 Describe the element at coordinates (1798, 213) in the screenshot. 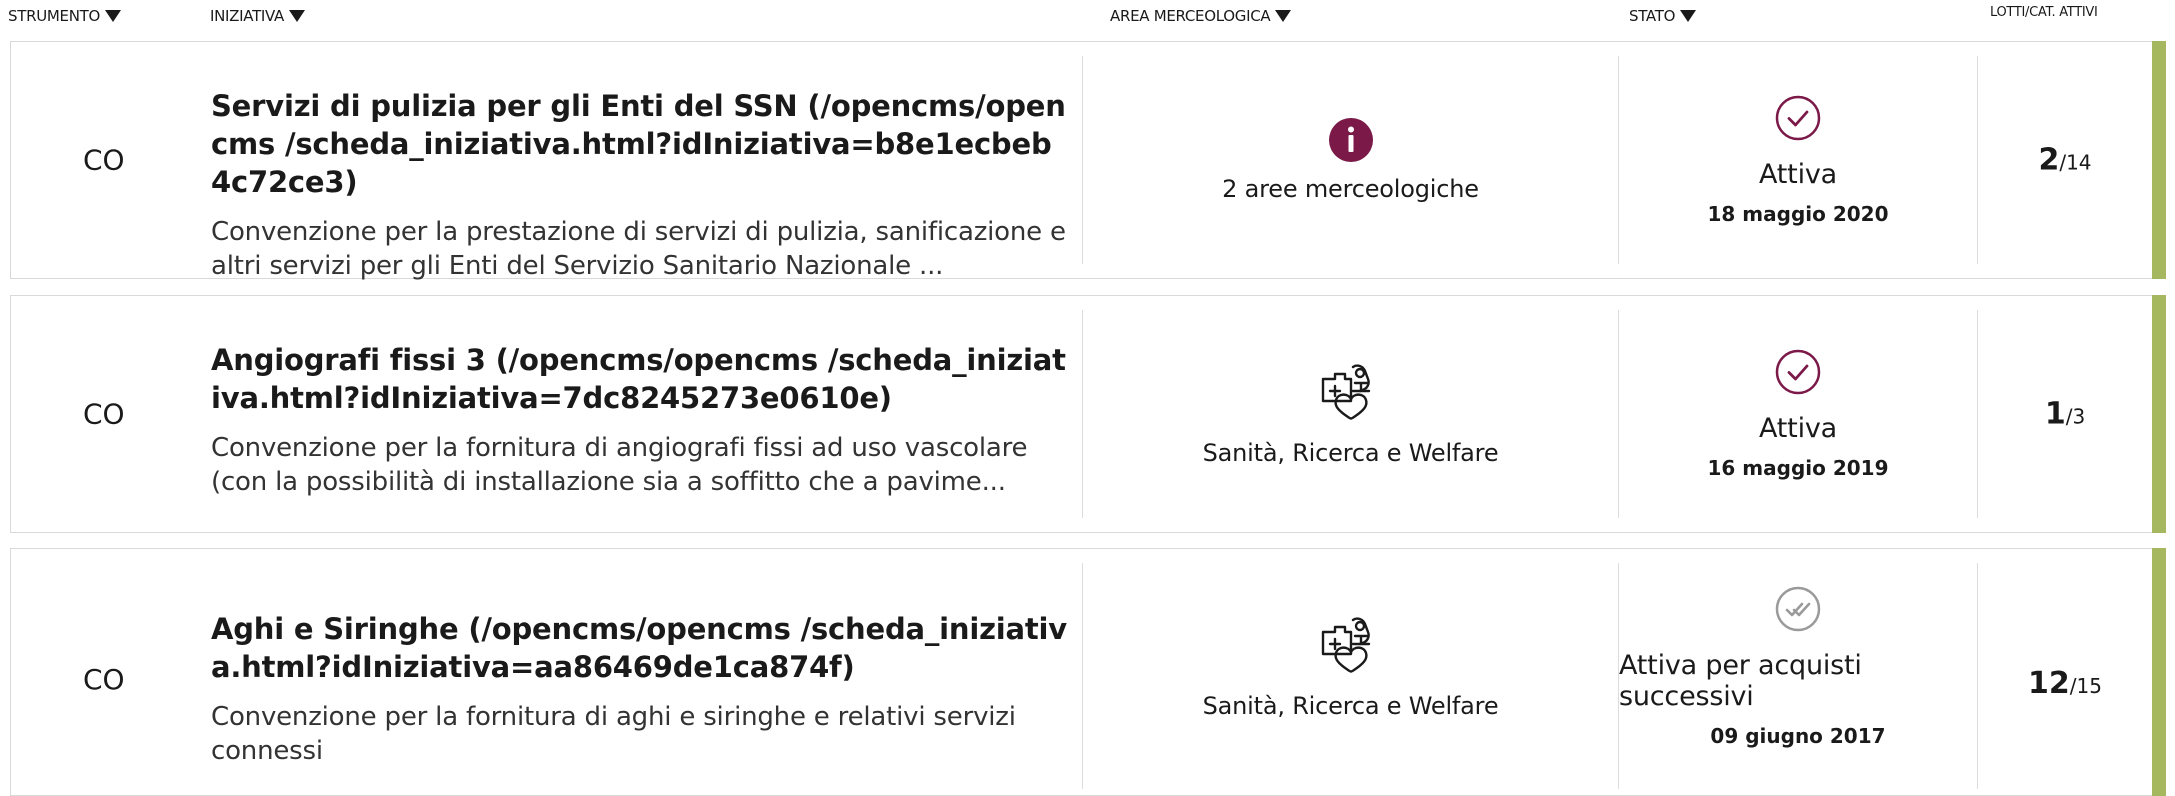

I see `status-date: 18 maggio 2020` at that location.